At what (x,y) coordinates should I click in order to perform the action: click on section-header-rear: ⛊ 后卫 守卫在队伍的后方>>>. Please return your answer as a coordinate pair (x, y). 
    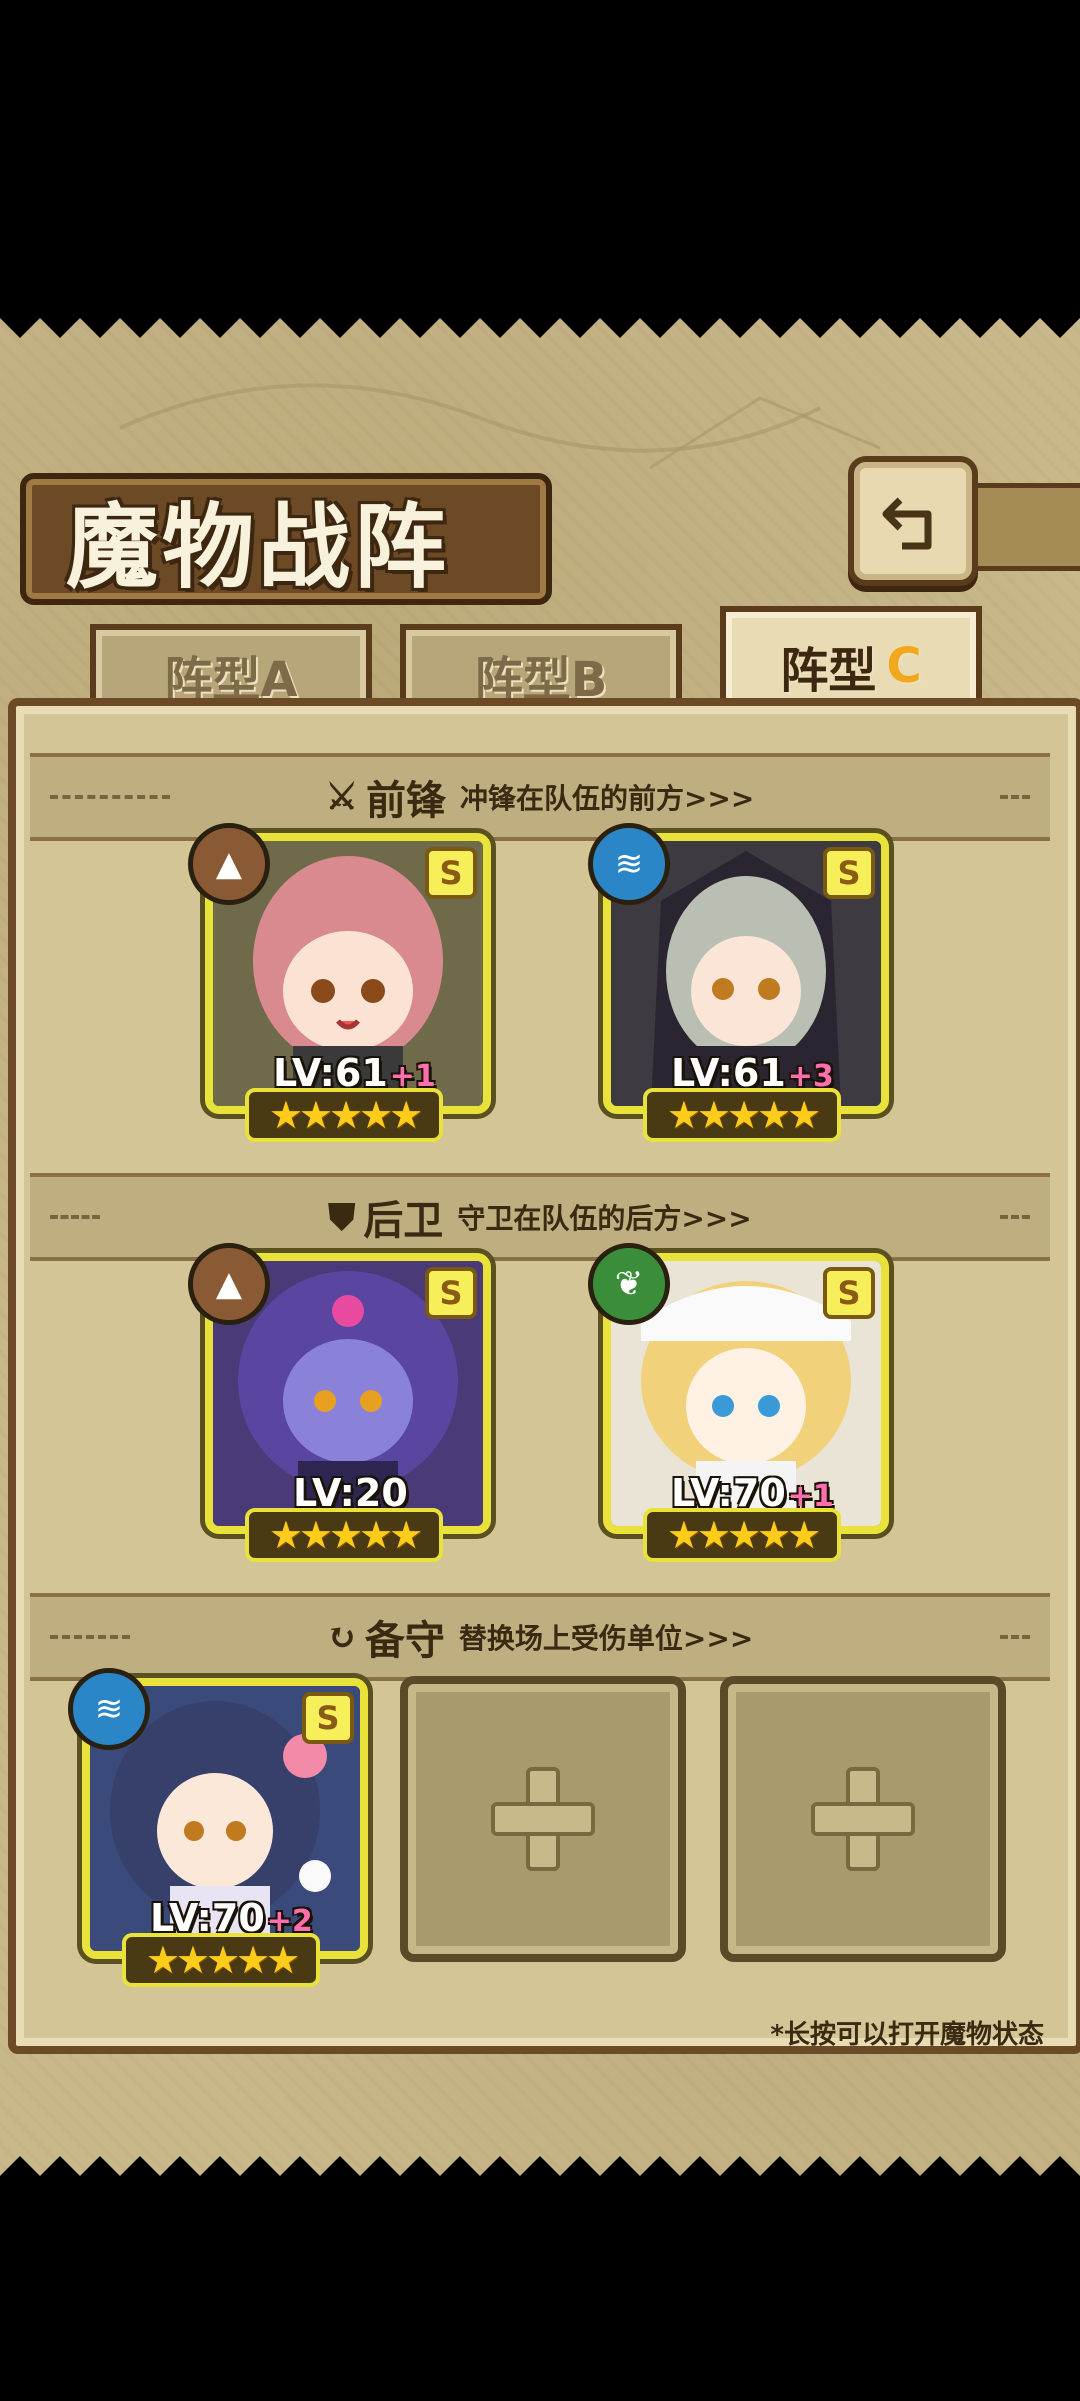
    Looking at the image, I should click on (540, 1217).